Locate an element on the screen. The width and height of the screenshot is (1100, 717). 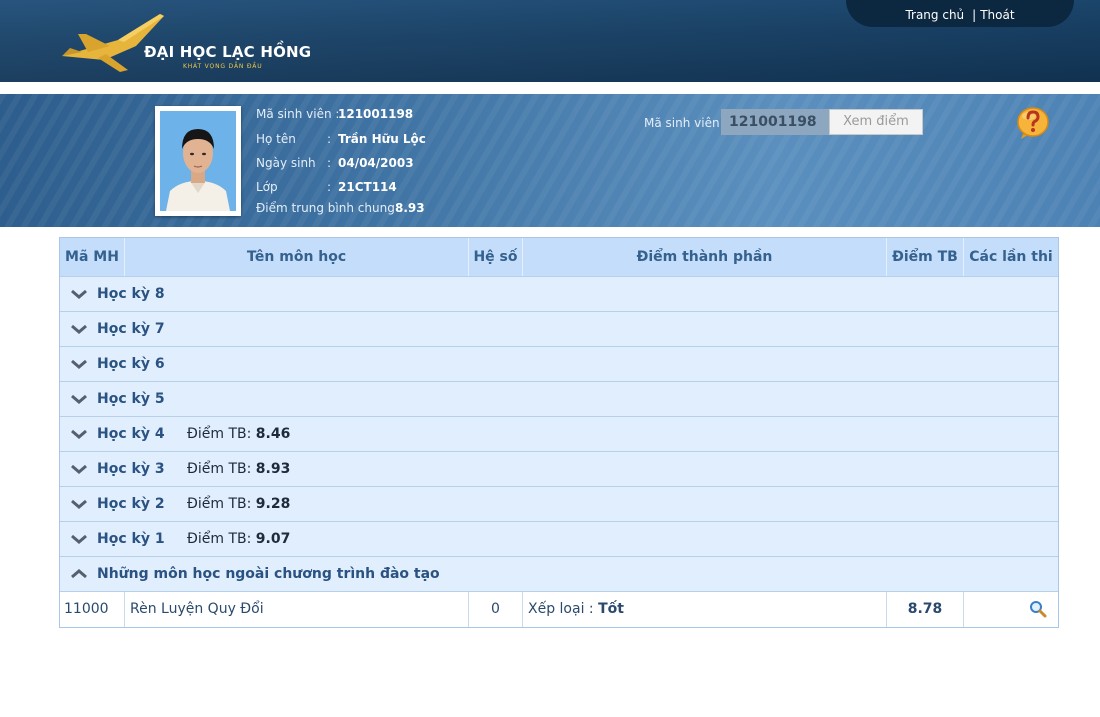
student-photo-frame is located at coordinates (198, 161).